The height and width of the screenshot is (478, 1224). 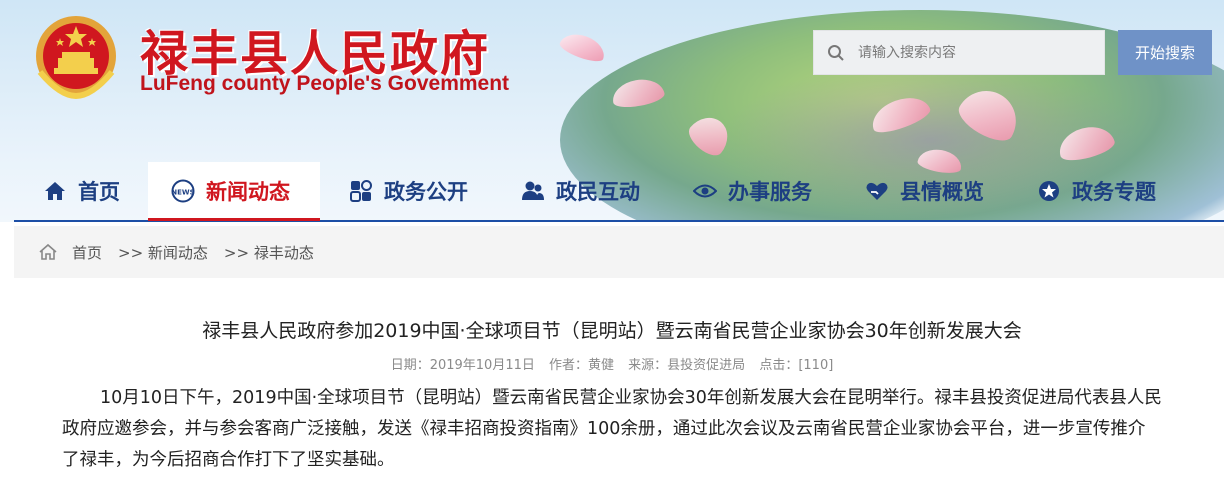 I want to click on heart-hand-icon, so click(x=877, y=191).